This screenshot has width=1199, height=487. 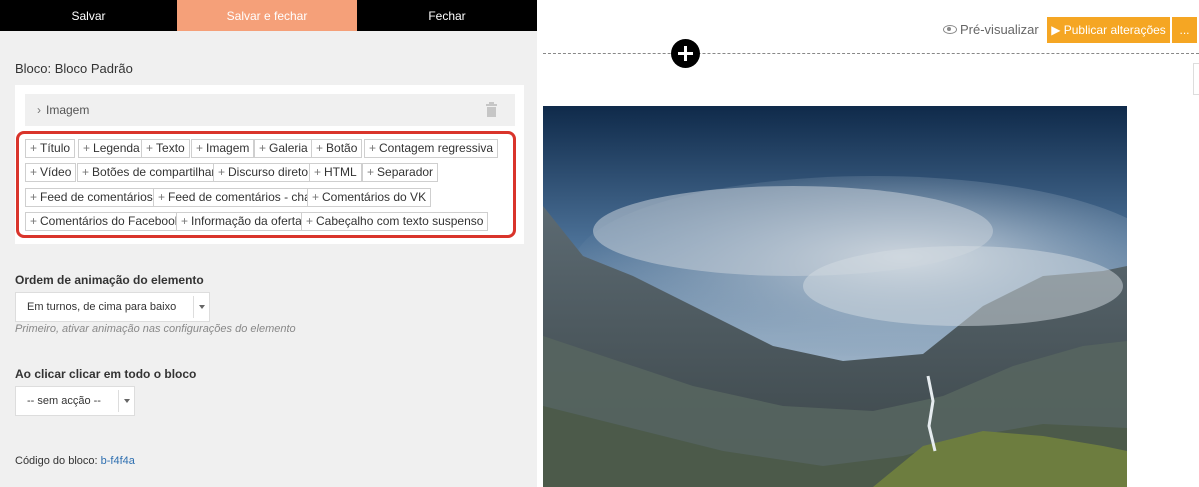 I want to click on click-action-label: Ao clicar clicar em todo o bloco, so click(x=106, y=374).